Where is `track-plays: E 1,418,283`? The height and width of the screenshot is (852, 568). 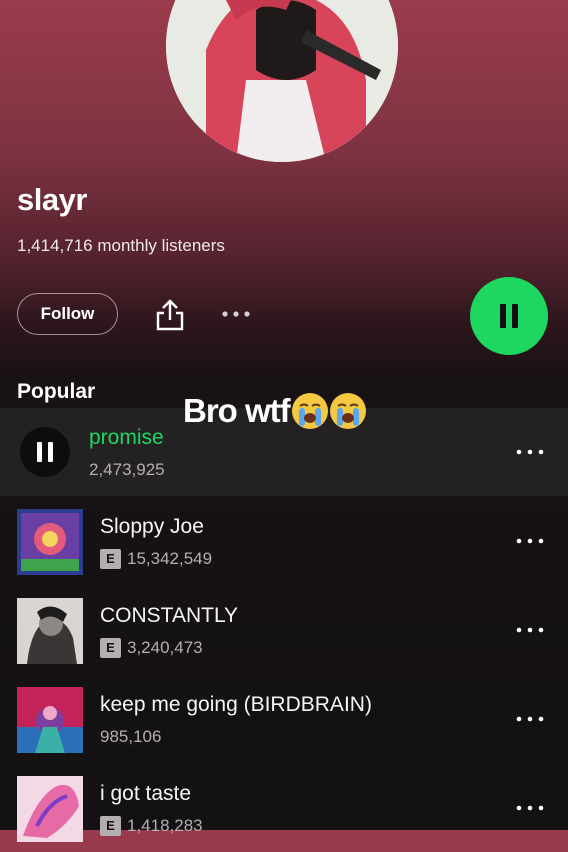 track-plays: E 1,418,283 is located at coordinates (151, 826).